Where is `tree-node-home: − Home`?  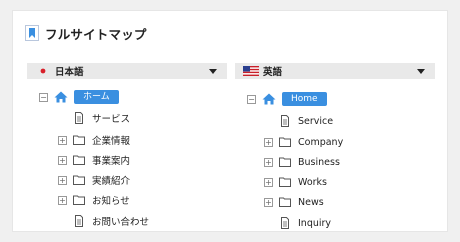 tree-node-home: − Home is located at coordinates (287, 99).